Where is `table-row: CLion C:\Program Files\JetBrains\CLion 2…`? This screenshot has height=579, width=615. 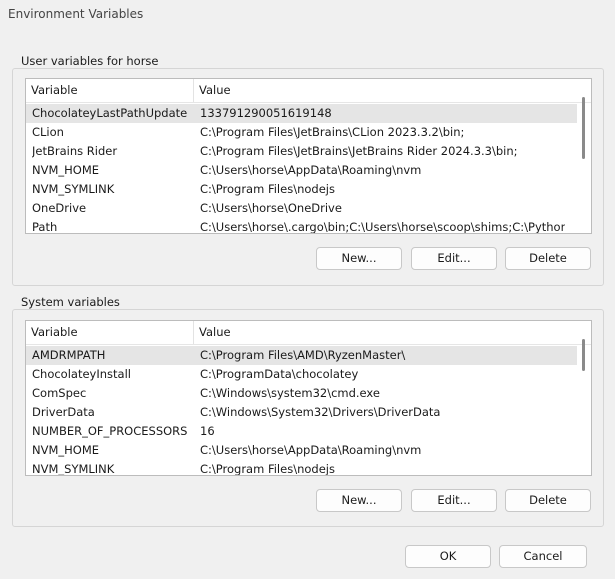
table-row: CLion C:\Program Files\JetBrains\CLion 2… is located at coordinates (301, 132).